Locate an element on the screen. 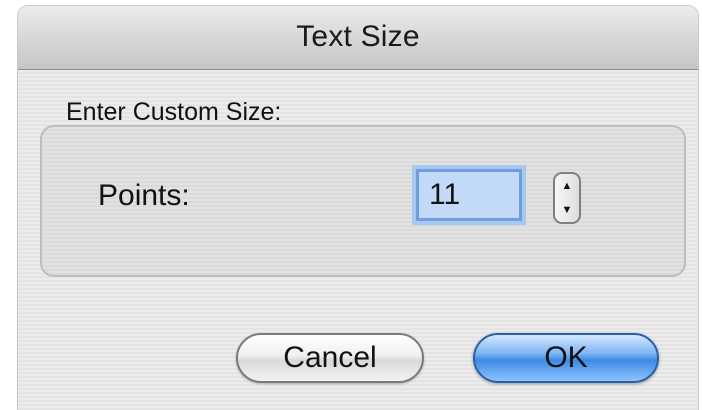  points-stepper: ▲ ▼ is located at coordinates (567, 198).